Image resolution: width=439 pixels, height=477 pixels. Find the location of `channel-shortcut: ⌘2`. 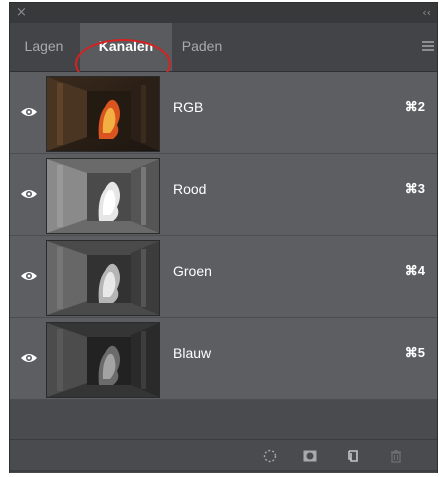

channel-shortcut: ⌘2 is located at coordinates (414, 106).